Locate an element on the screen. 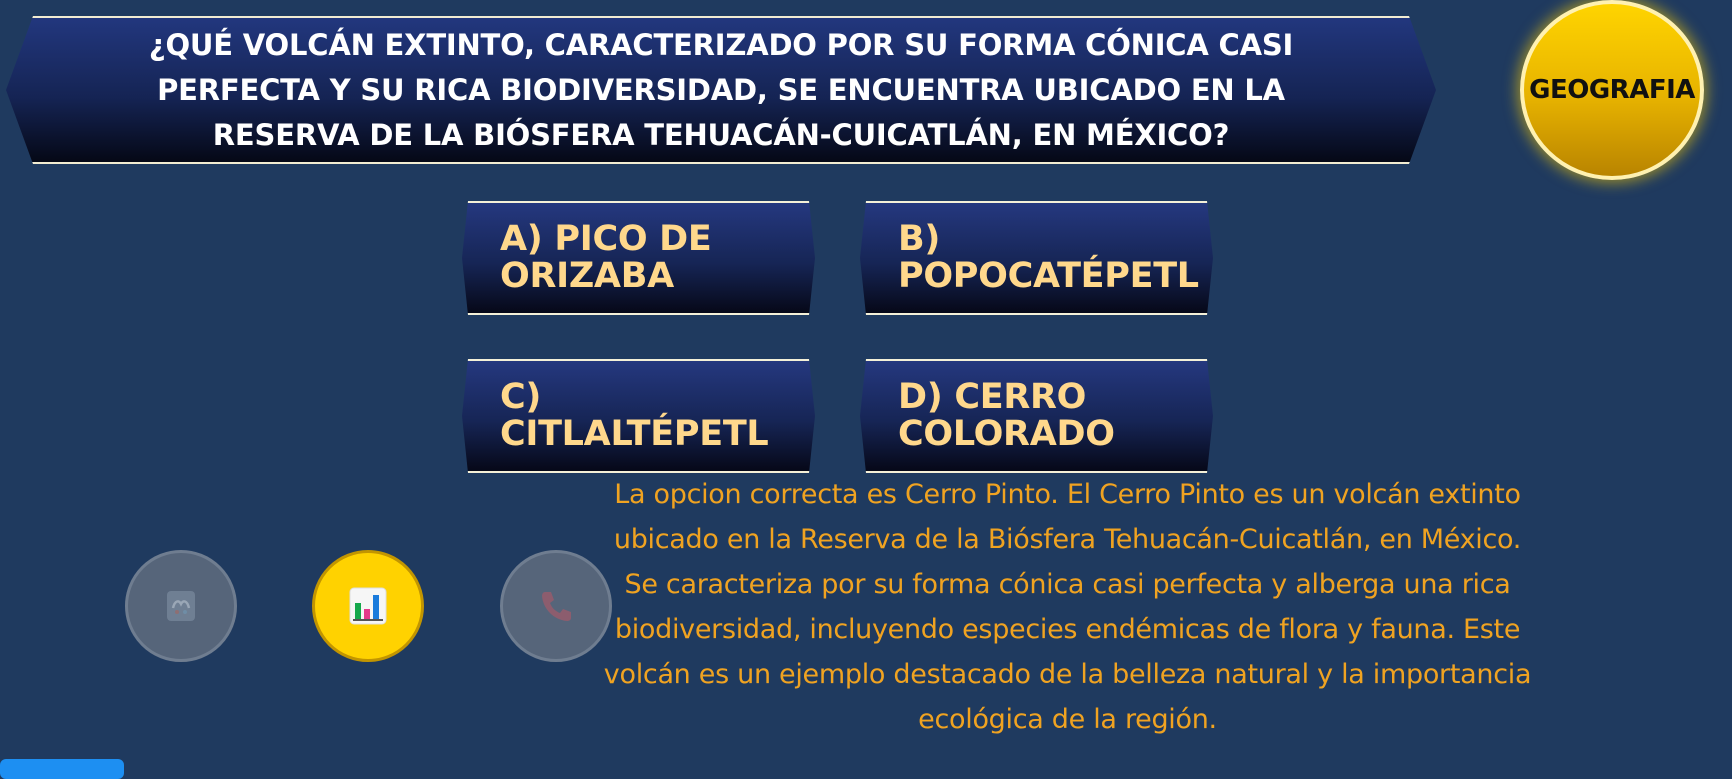 This screenshot has width=1732, height=779. answer-d-label: D) CERRO COLORADO is located at coordinates (1006, 415).